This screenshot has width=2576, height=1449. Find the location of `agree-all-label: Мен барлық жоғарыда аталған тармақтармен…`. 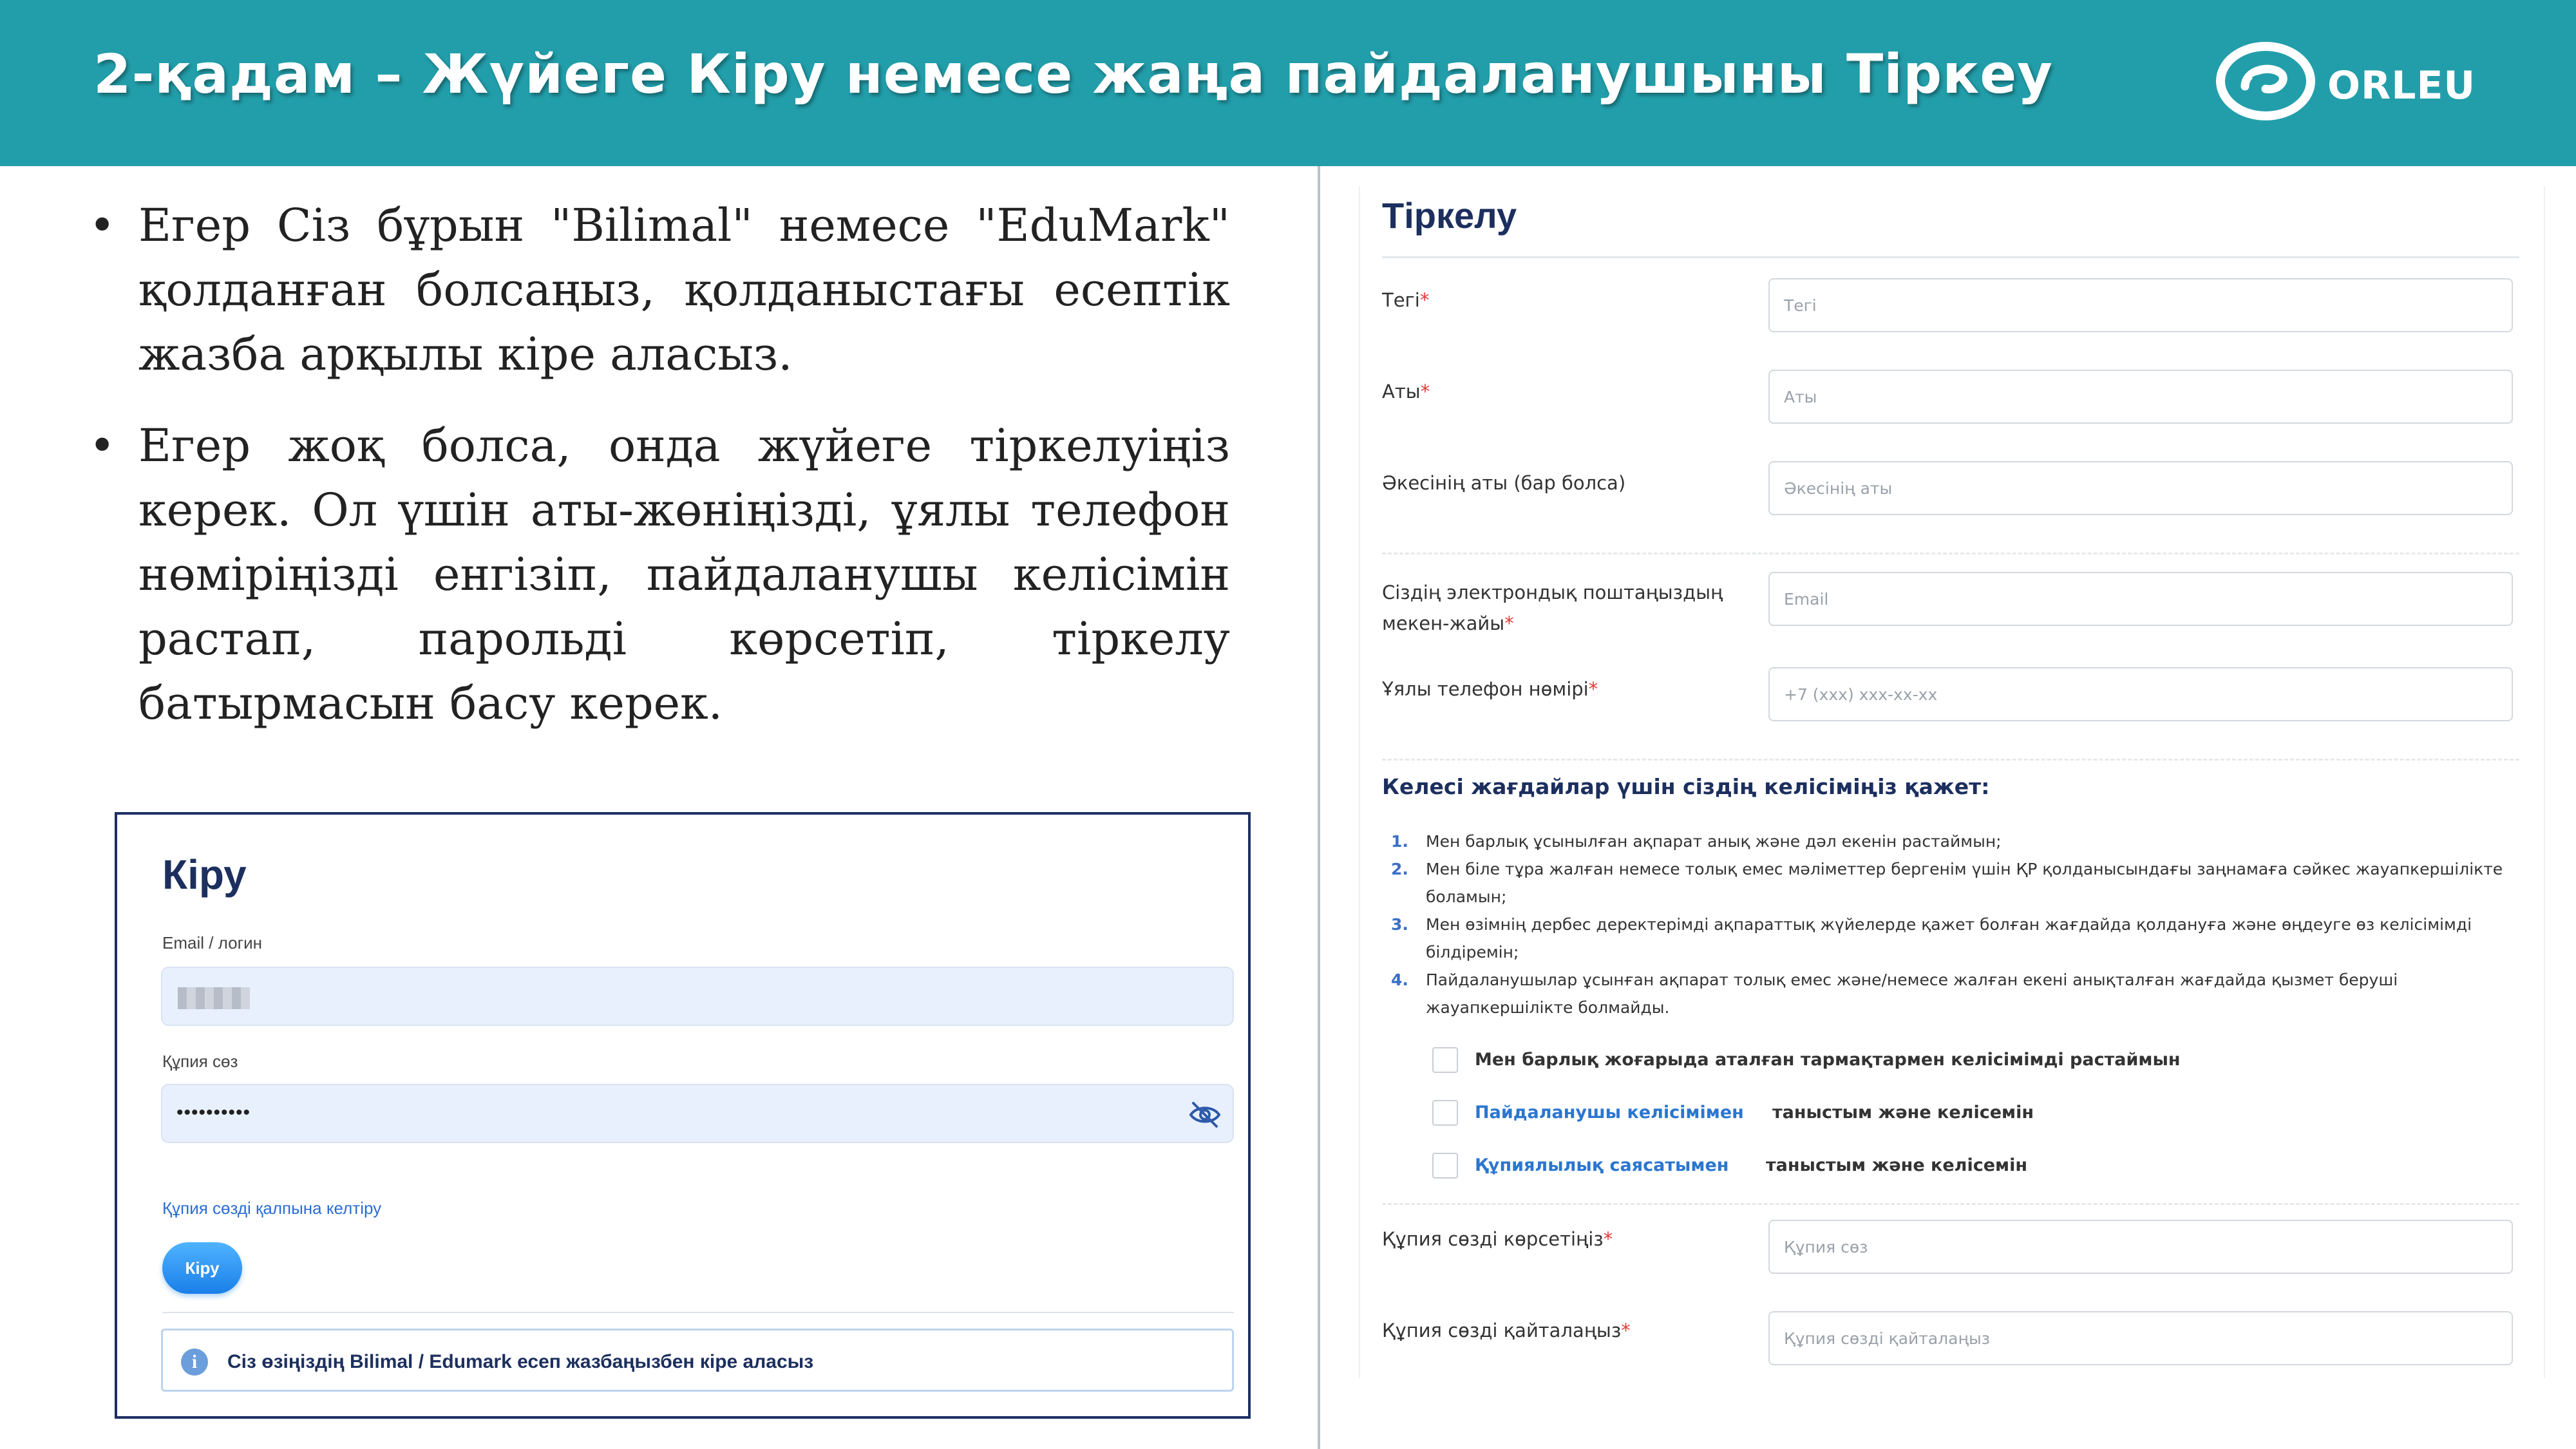

agree-all-label: Мен барлық жоғарыда аталған тармақтармен… is located at coordinates (1828, 1060).